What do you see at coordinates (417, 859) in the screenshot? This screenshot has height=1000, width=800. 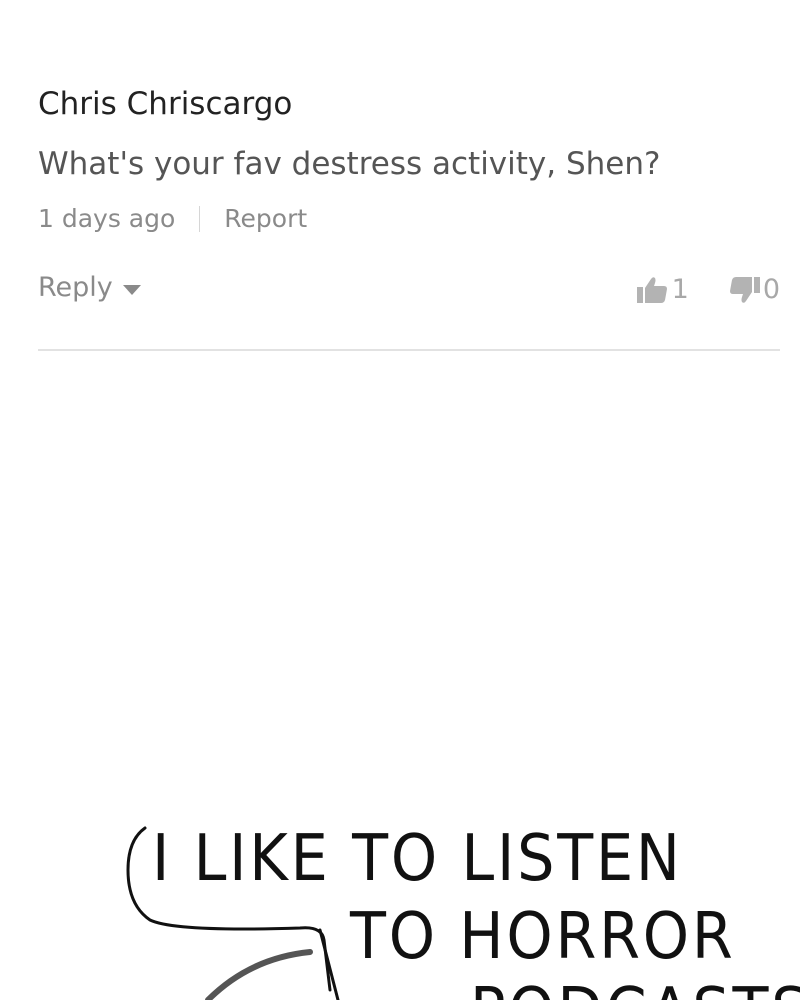 I see `comic-line-1: I LIKE TO LISTEN` at bounding box center [417, 859].